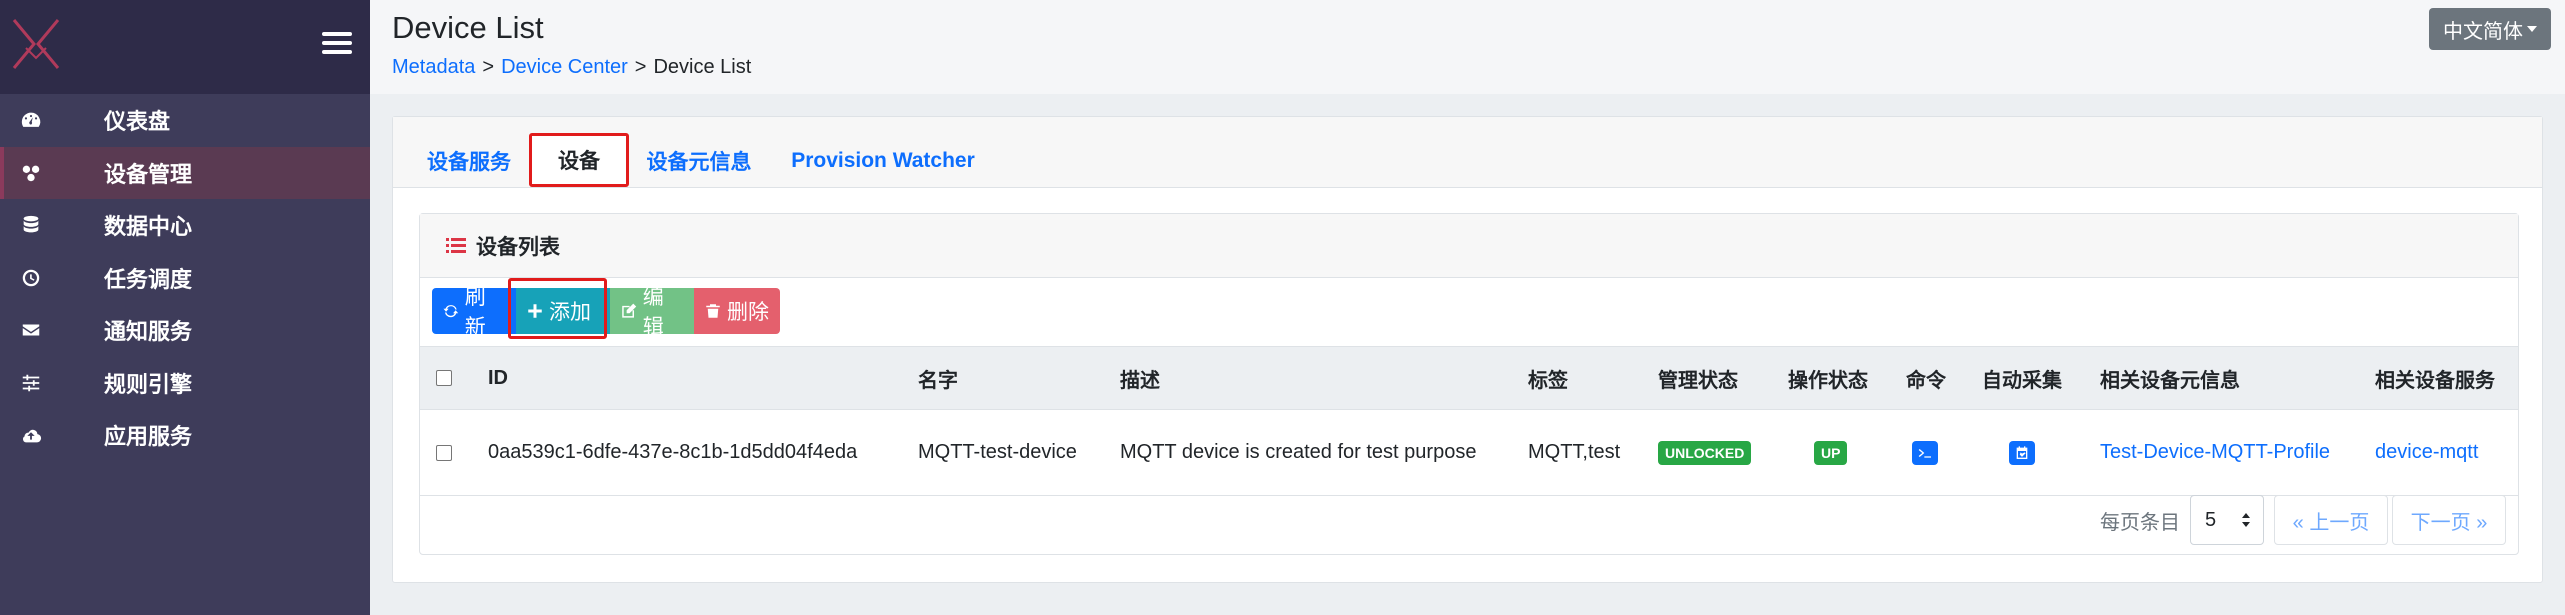 This screenshot has height=615, width=2565. Describe the element at coordinates (31, 120) in the screenshot. I see `dashboard-icon` at that location.